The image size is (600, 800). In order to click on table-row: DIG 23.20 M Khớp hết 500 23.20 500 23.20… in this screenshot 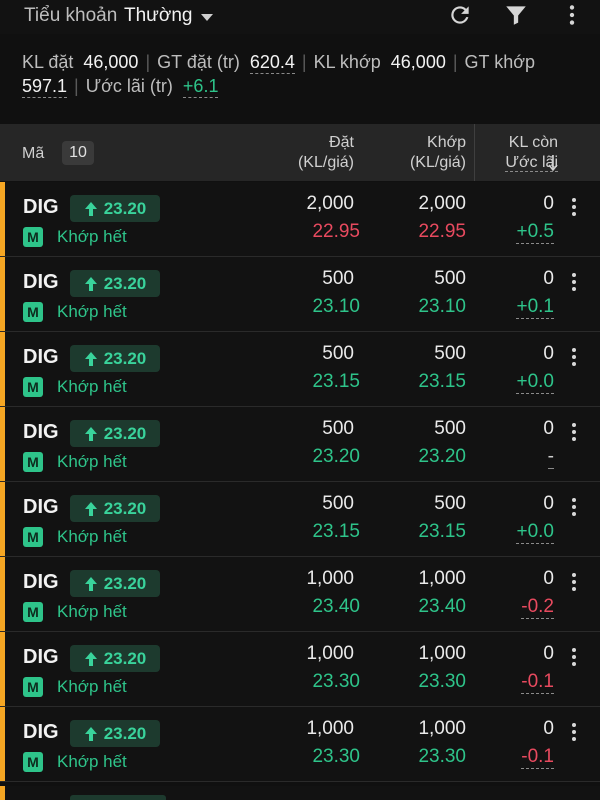, I will do `click(300, 444)`.